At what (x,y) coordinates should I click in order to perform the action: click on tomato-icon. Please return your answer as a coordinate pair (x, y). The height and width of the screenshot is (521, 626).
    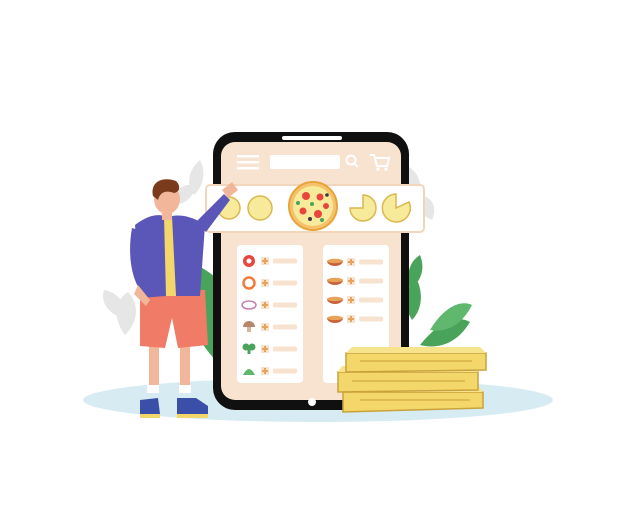
    Looking at the image, I should click on (249, 261).